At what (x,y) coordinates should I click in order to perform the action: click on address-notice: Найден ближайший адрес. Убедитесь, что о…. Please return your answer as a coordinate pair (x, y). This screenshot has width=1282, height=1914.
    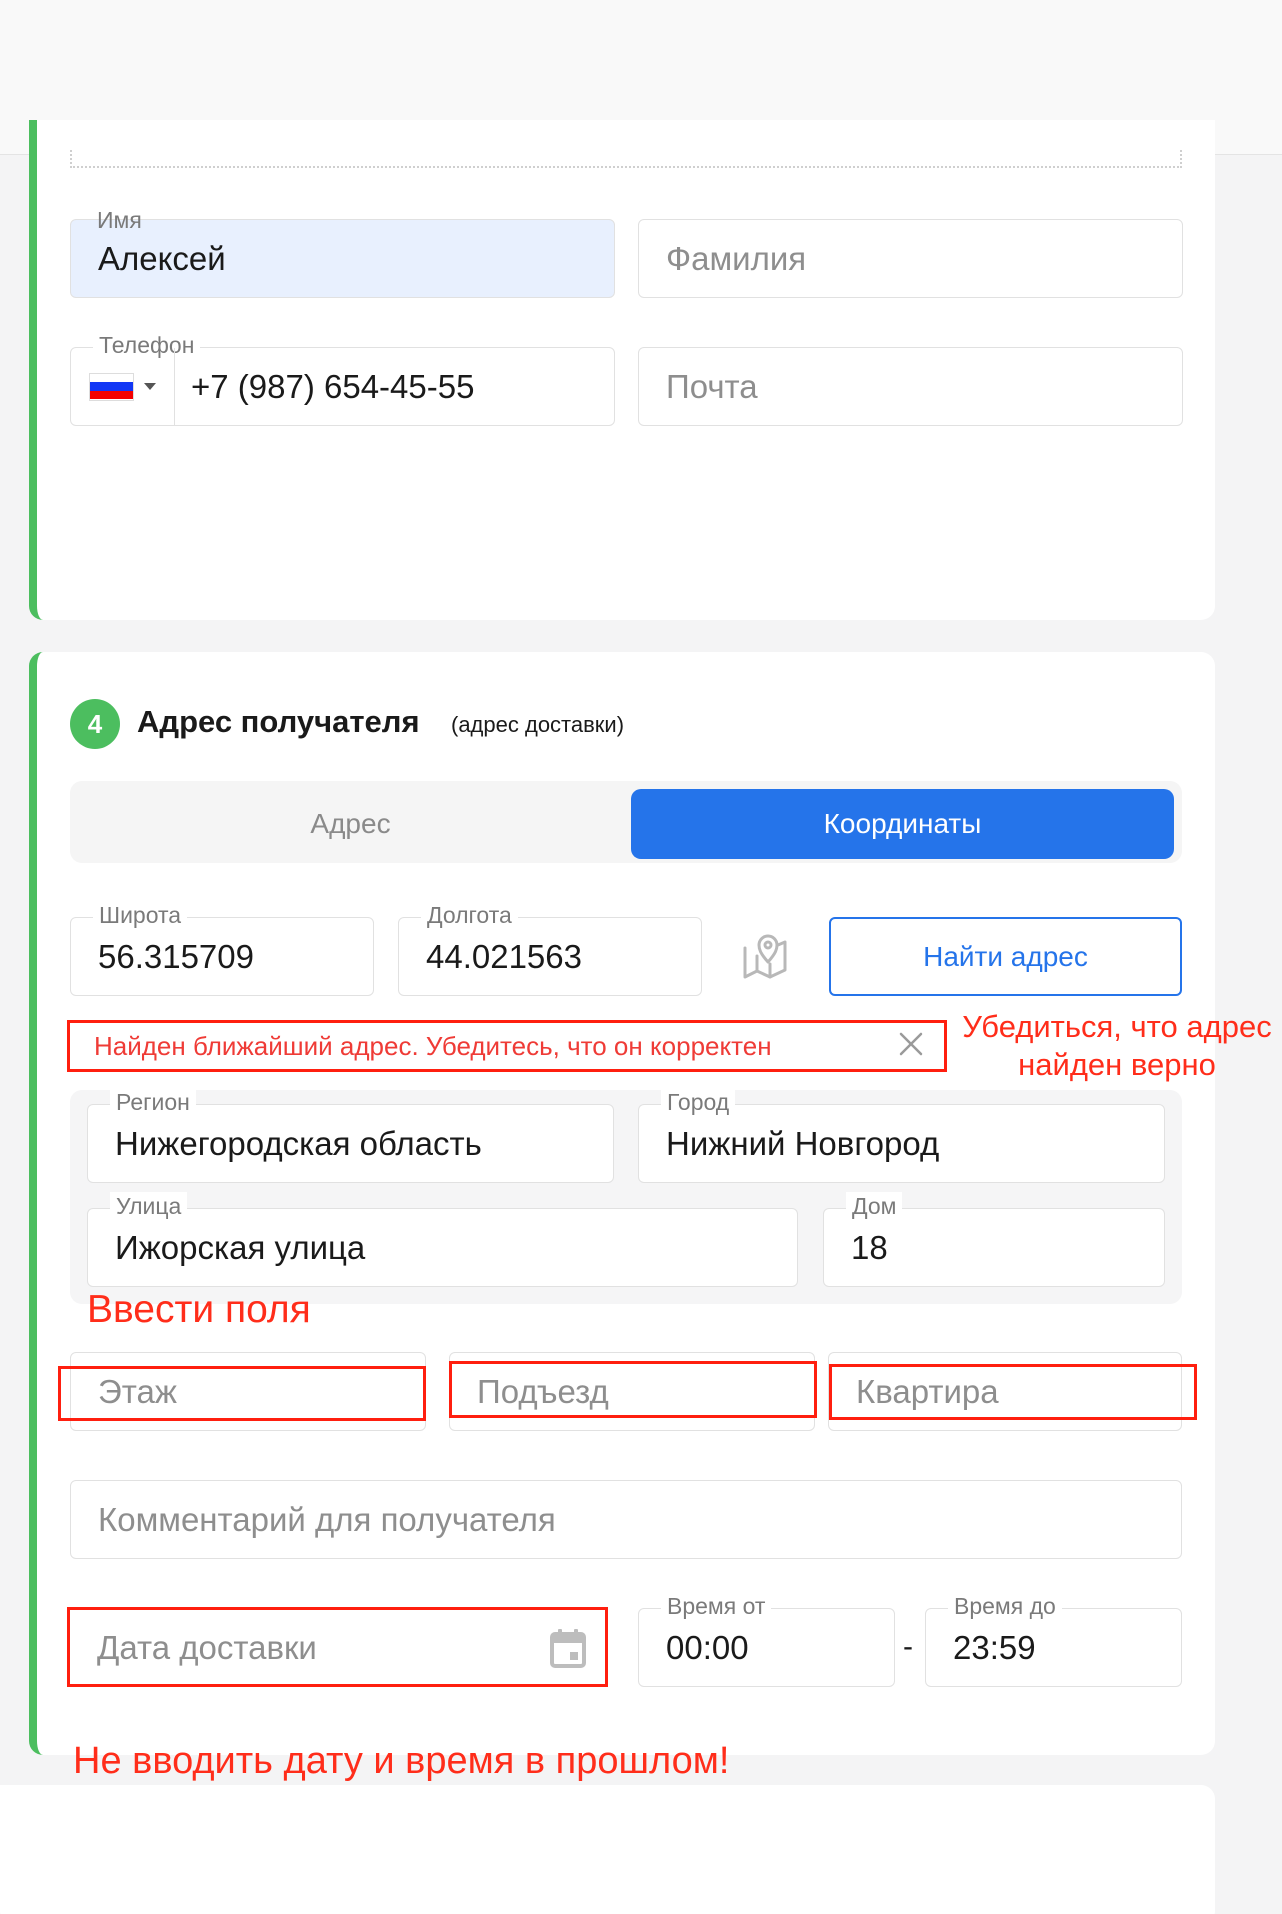
    Looking at the image, I should click on (433, 1046).